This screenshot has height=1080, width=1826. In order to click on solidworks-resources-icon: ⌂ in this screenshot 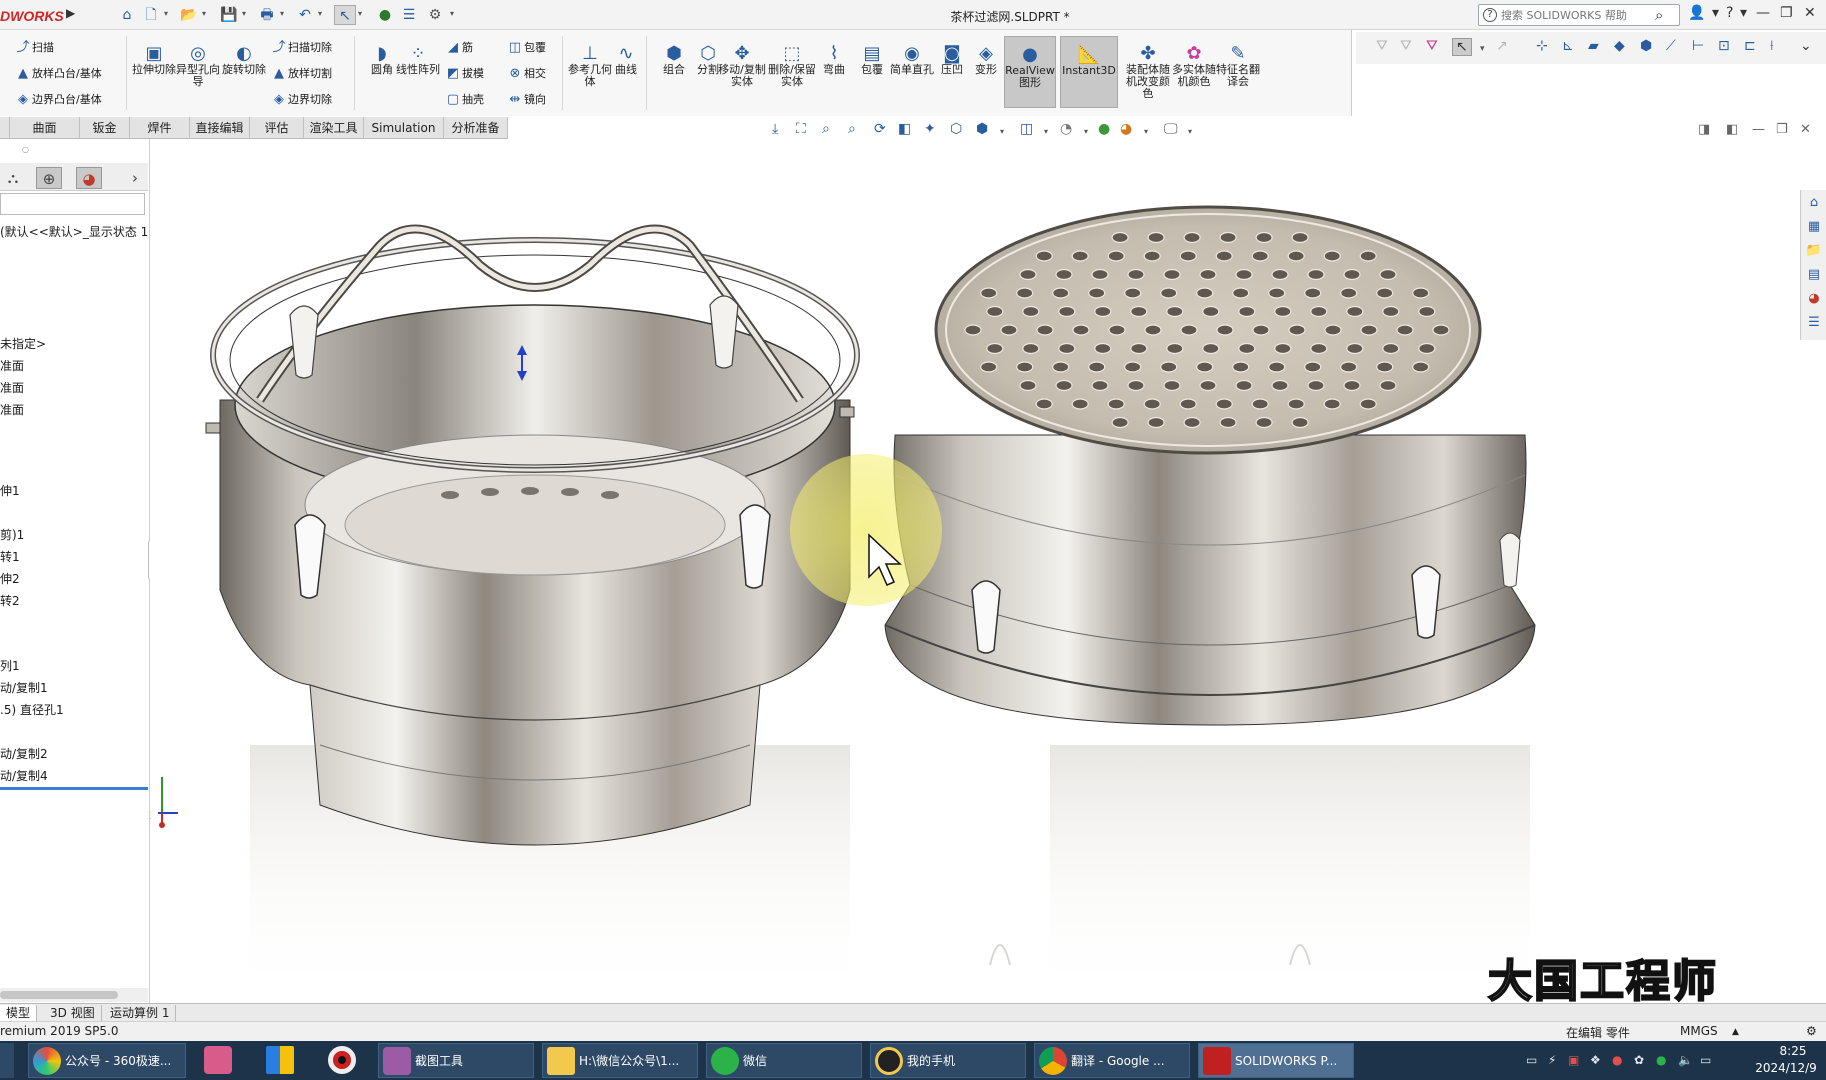, I will do `click(1814, 203)`.